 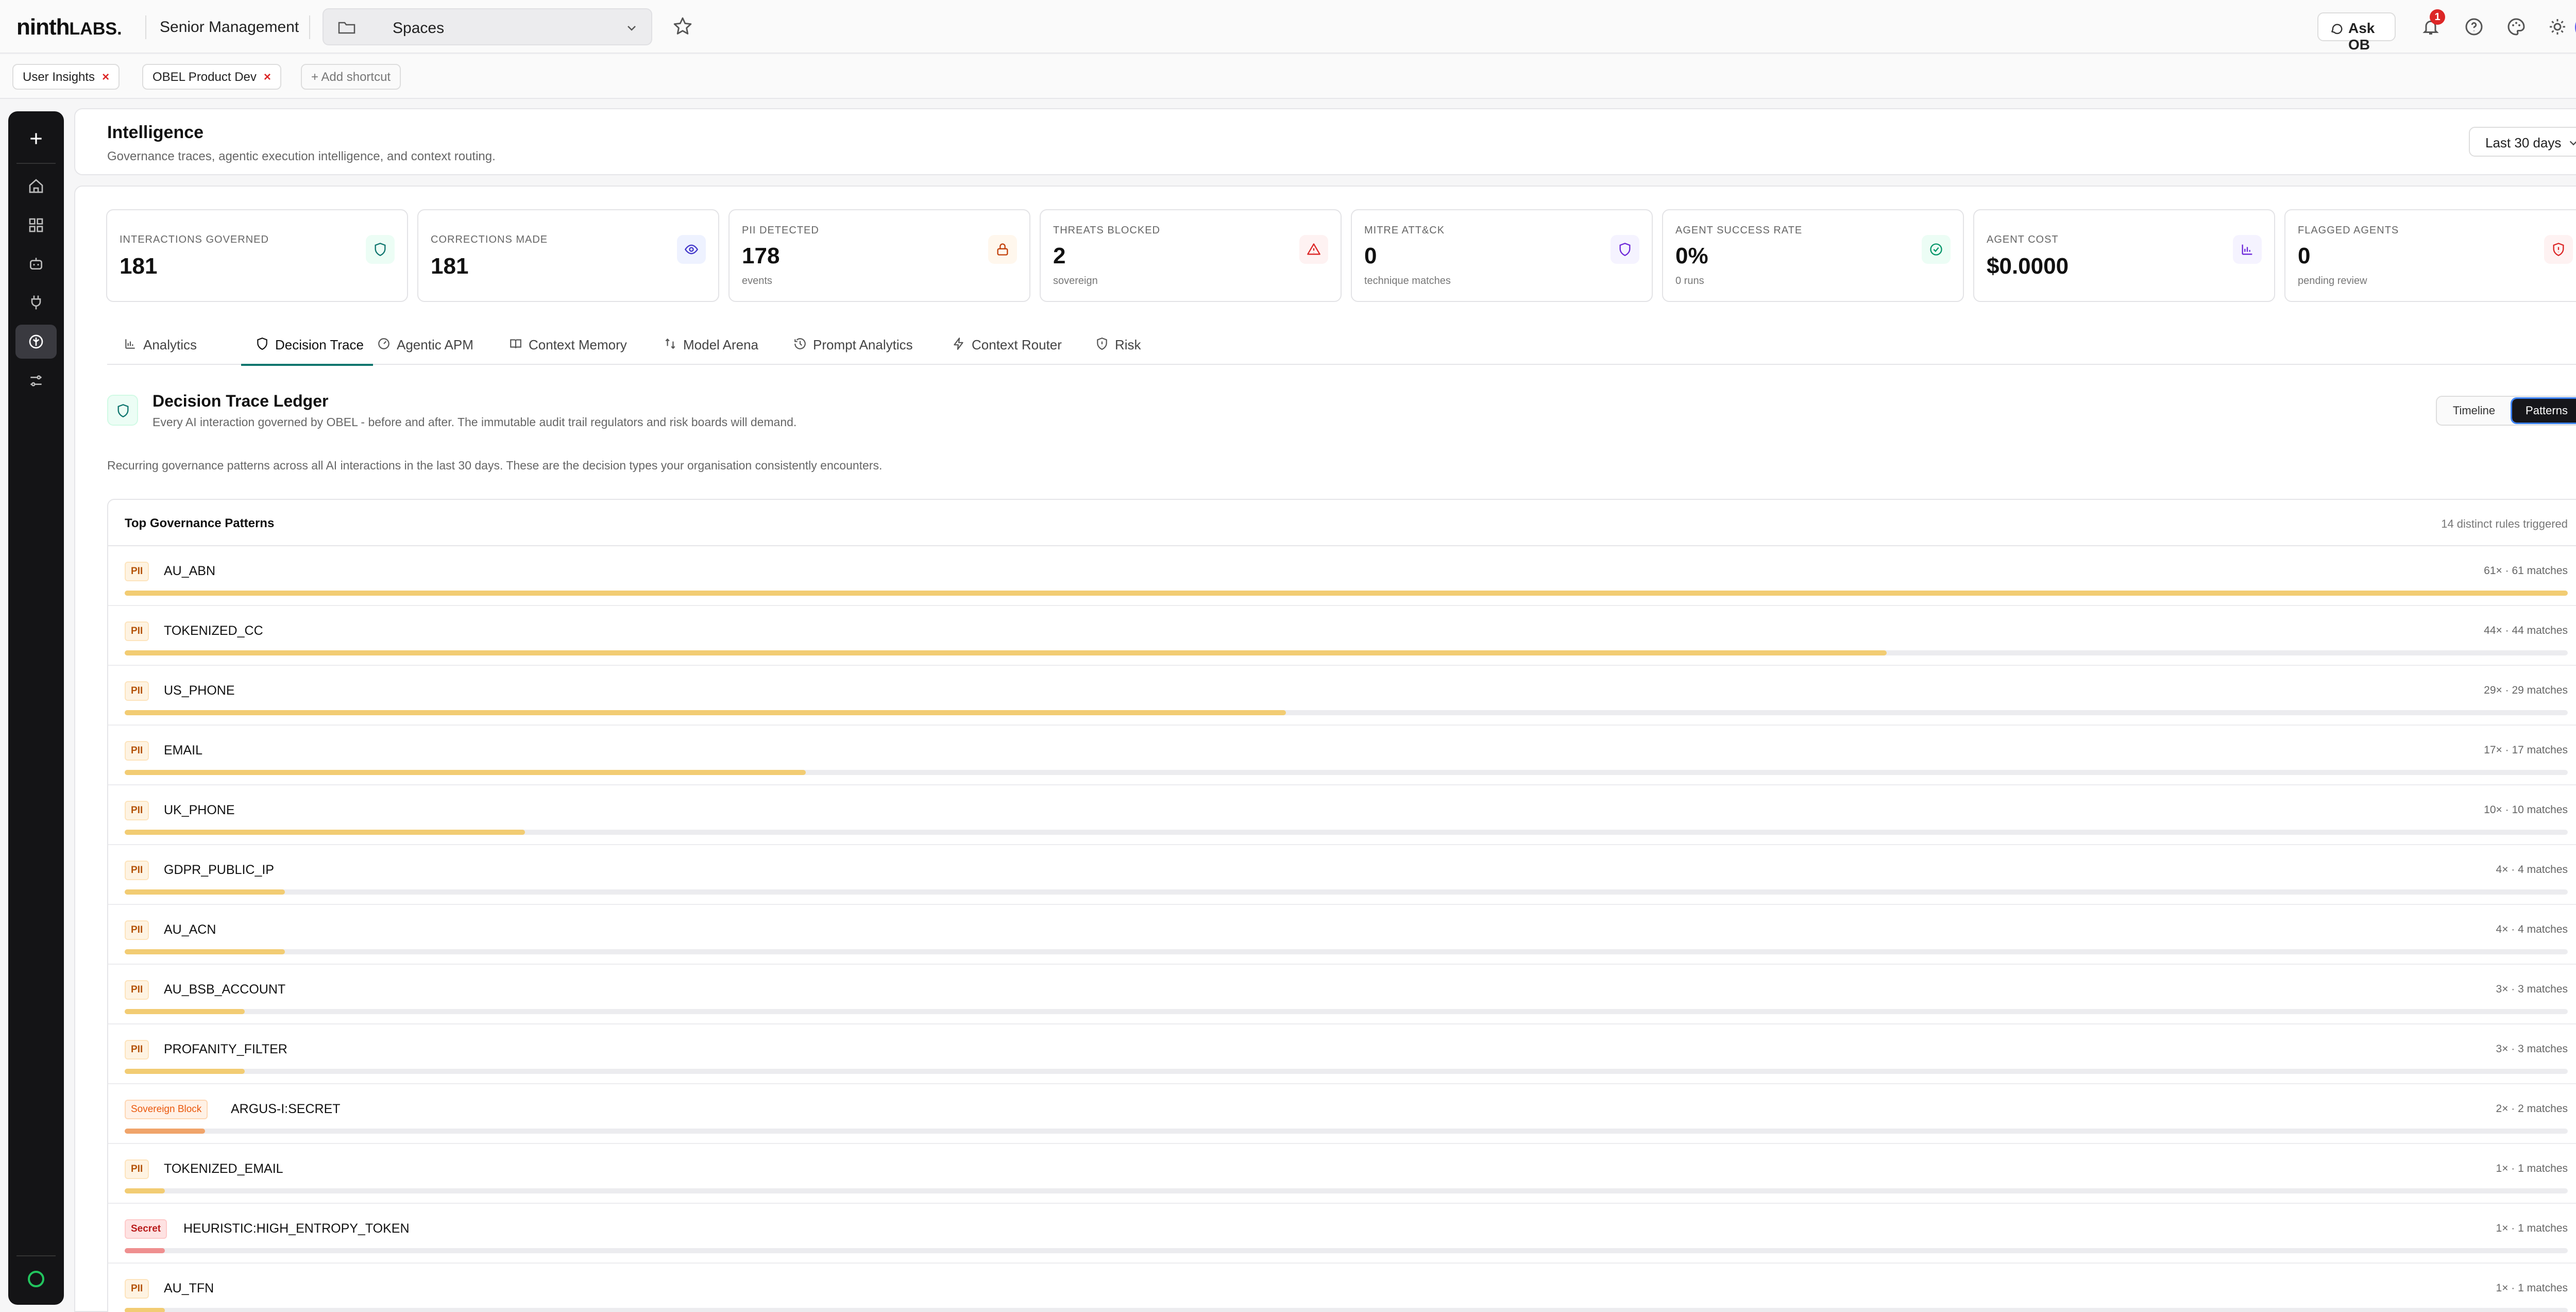 What do you see at coordinates (1342, 636) in the screenshot?
I see `pattern-row: PII TOKENIZED_CC 44× · 44 matches` at bounding box center [1342, 636].